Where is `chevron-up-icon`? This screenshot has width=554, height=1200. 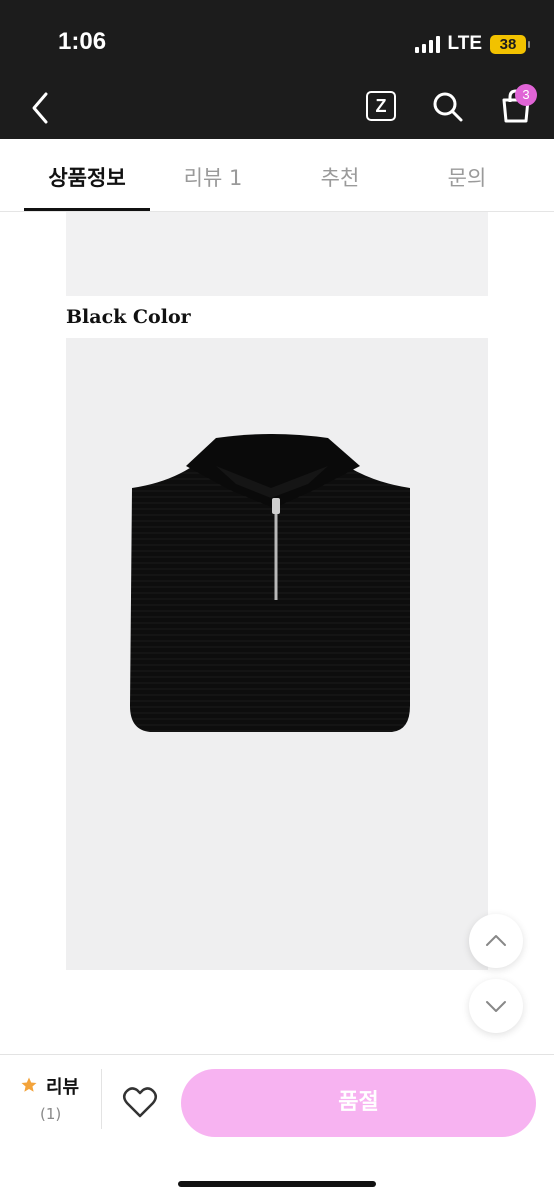
chevron-up-icon is located at coordinates (496, 940).